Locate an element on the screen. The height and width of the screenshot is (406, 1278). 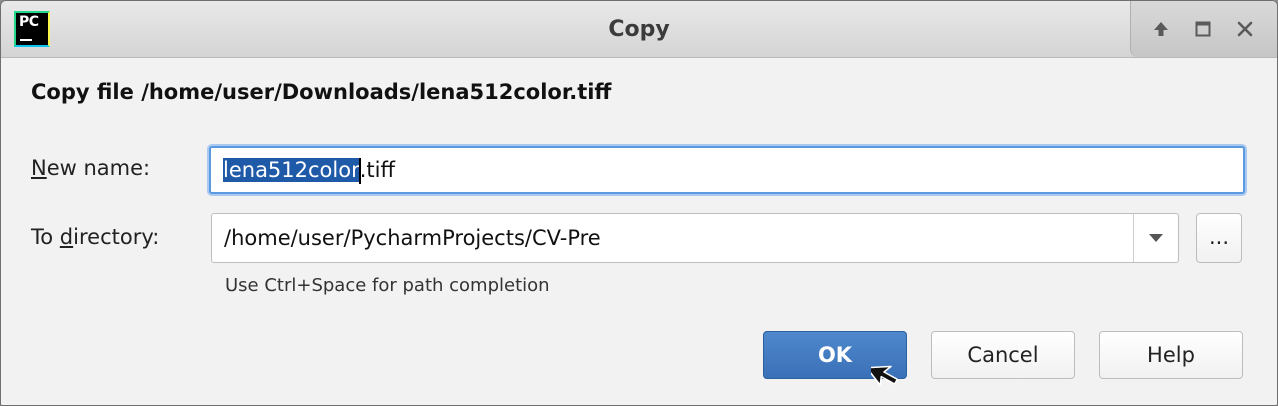
chevron-down-icon is located at coordinates (1156, 238).